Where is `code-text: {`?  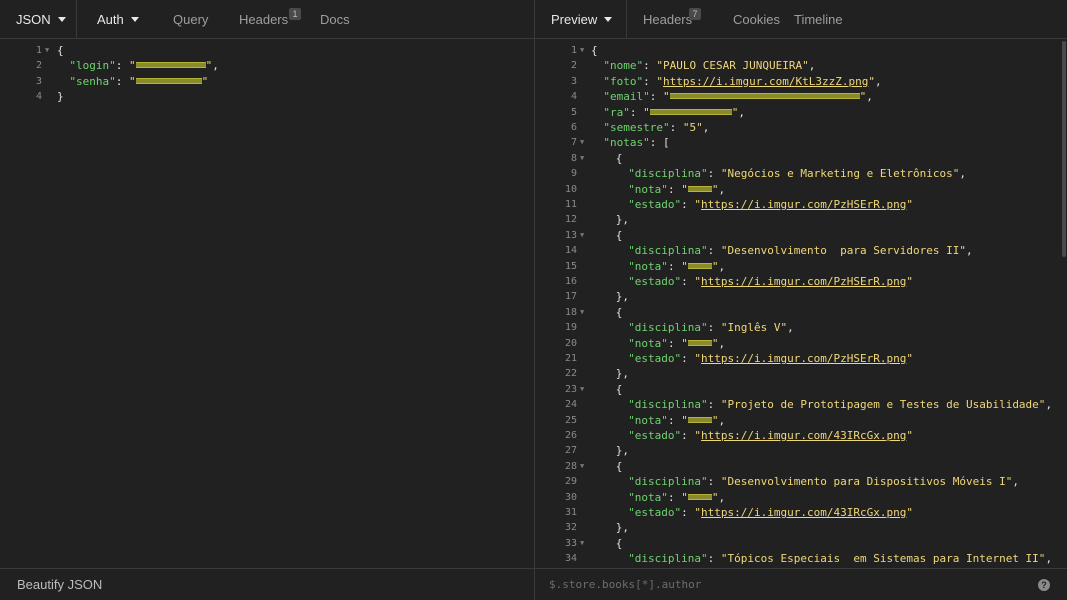 code-text: { is located at coordinates (60, 50).